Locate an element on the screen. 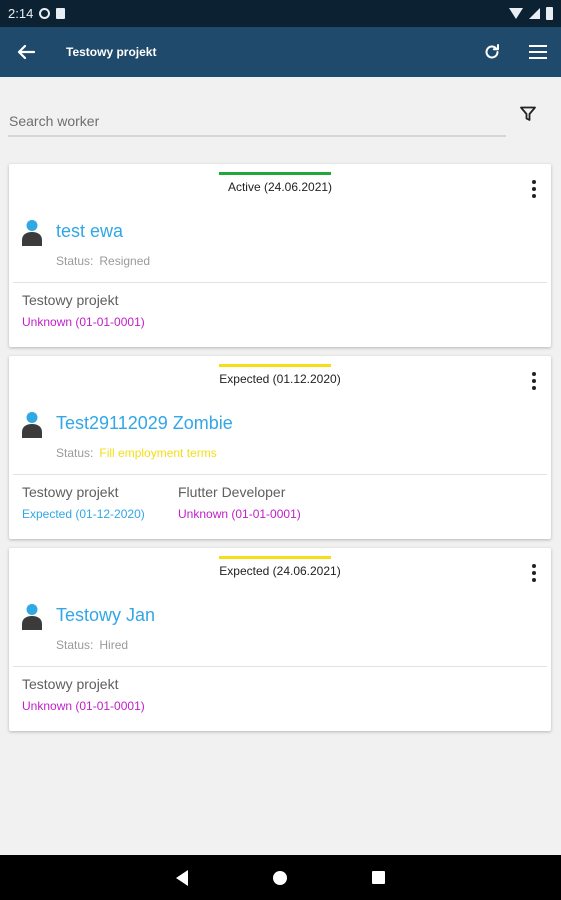 The width and height of the screenshot is (561, 900). state-label: Expected (24.06.2021) is located at coordinates (280, 571).